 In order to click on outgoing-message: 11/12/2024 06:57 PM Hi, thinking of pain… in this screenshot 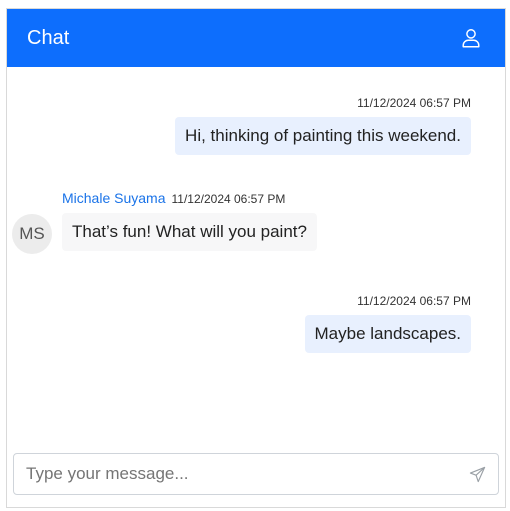, I will do `click(323, 125)`.